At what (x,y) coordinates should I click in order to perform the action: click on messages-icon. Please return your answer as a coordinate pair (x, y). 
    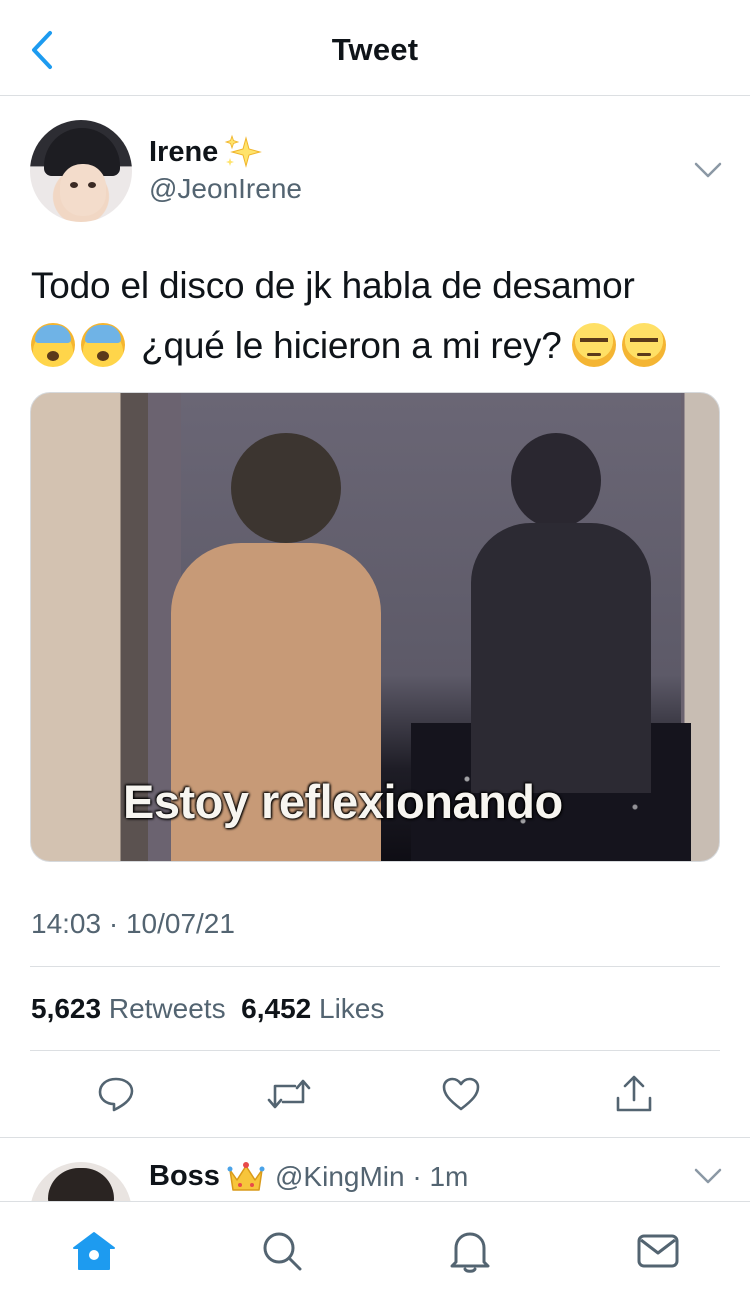
    Looking at the image, I should click on (658, 1251).